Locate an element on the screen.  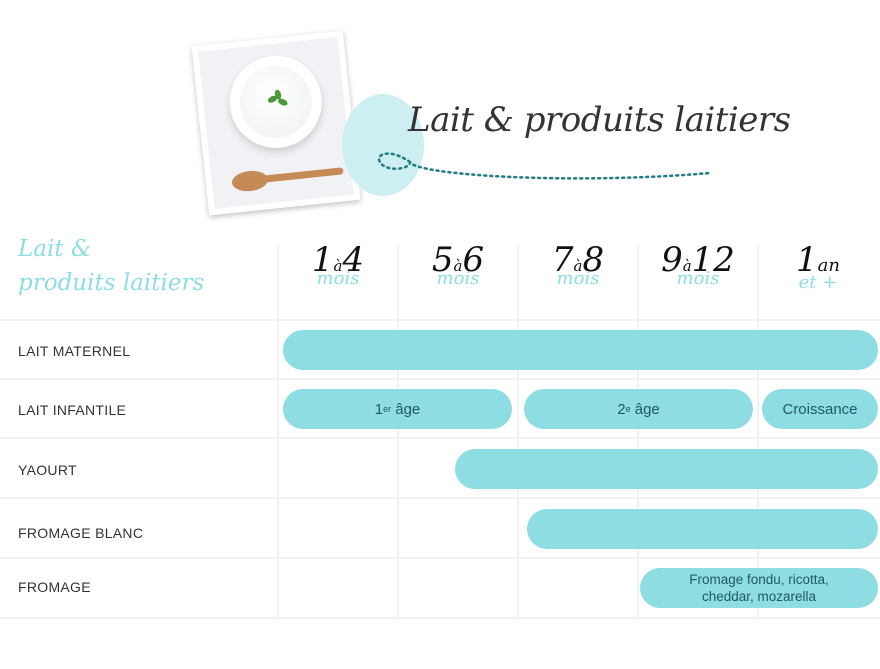
column-header-9-12-months: 9à12 mois is located at coordinates (698, 280).